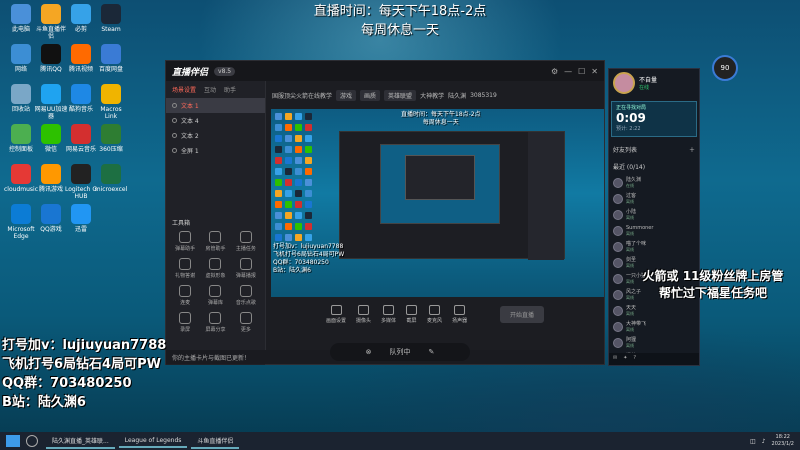  Describe the element at coordinates (184, 89) in the screenshot. I see `tab-scenes: 场景设置` at that location.